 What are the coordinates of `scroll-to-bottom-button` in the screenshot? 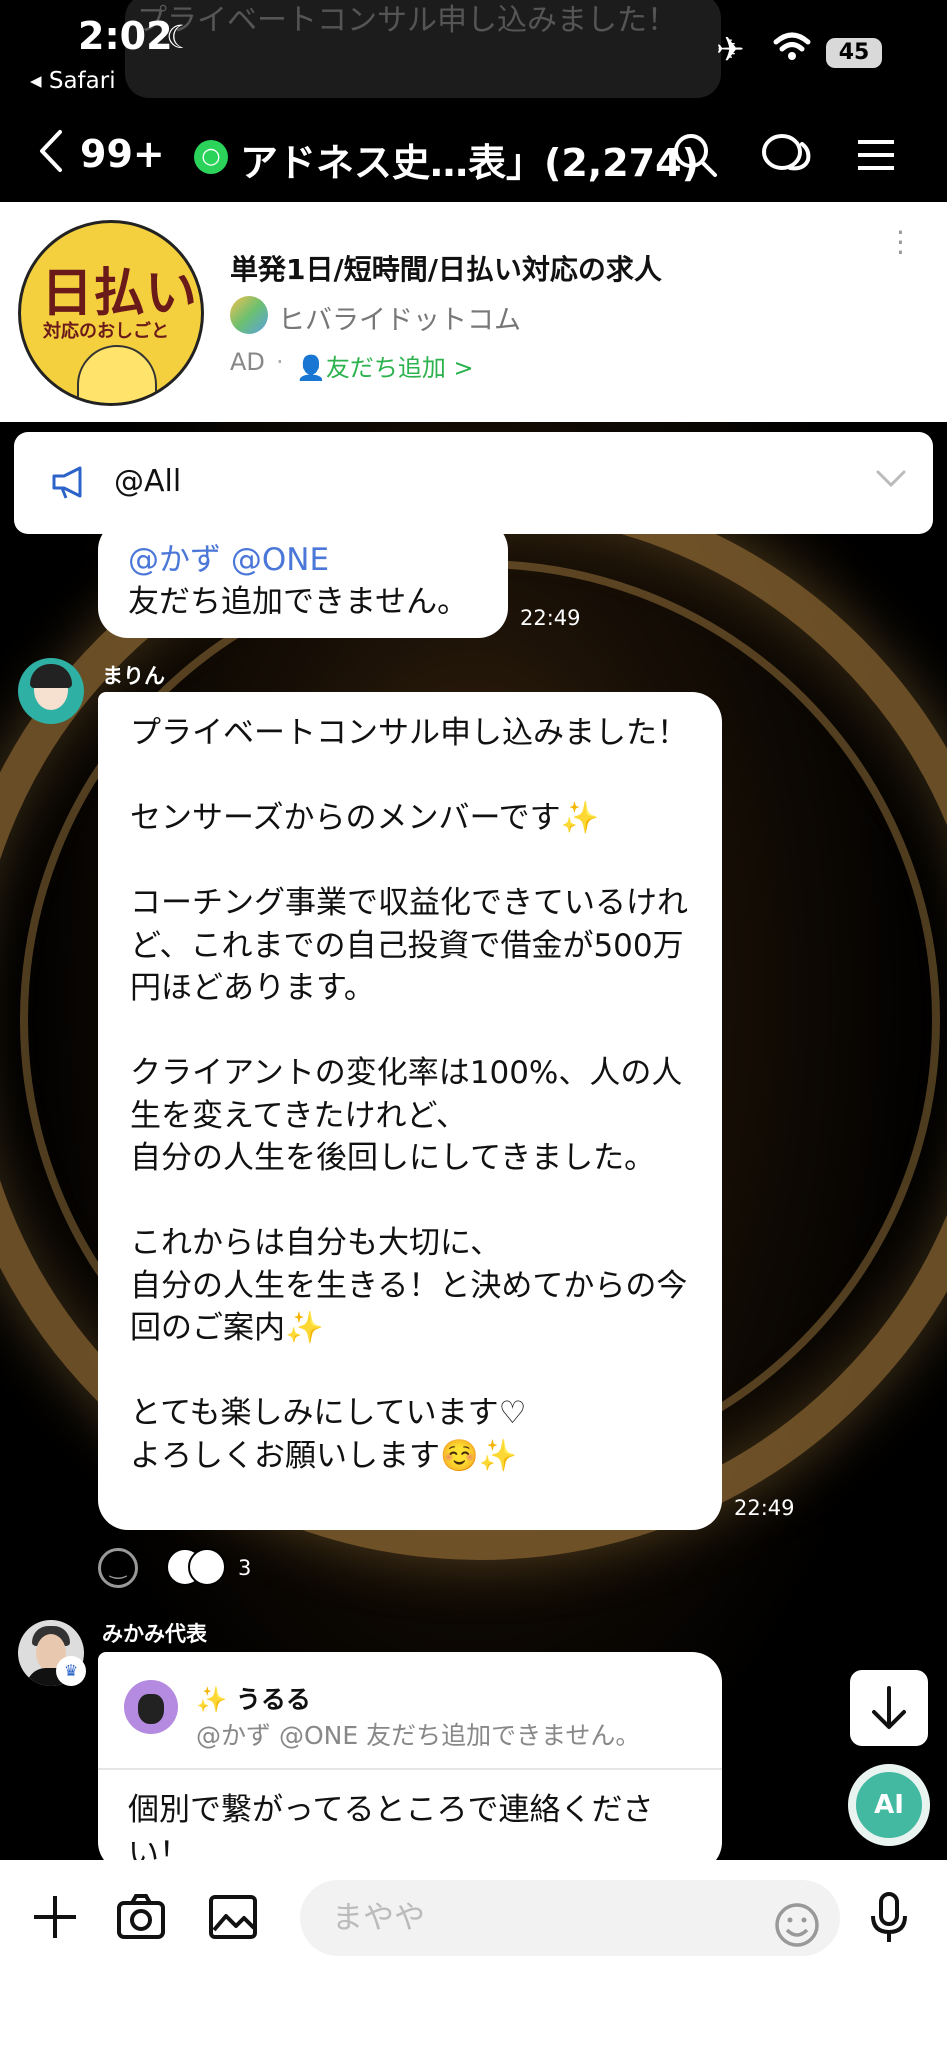 It's located at (889, 1708).